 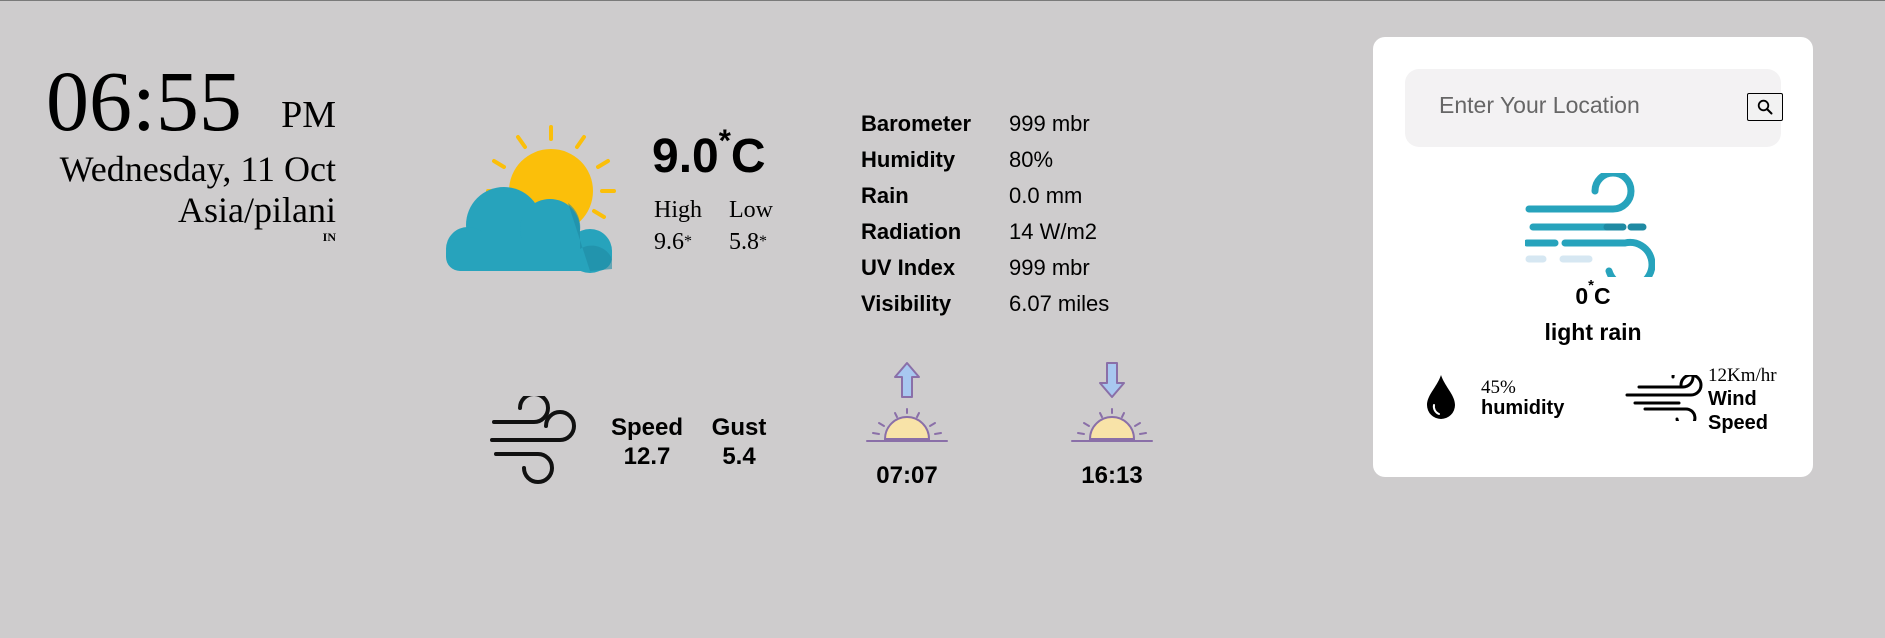 What do you see at coordinates (908, 267) in the screenshot?
I see `detail-label: UV Index` at bounding box center [908, 267].